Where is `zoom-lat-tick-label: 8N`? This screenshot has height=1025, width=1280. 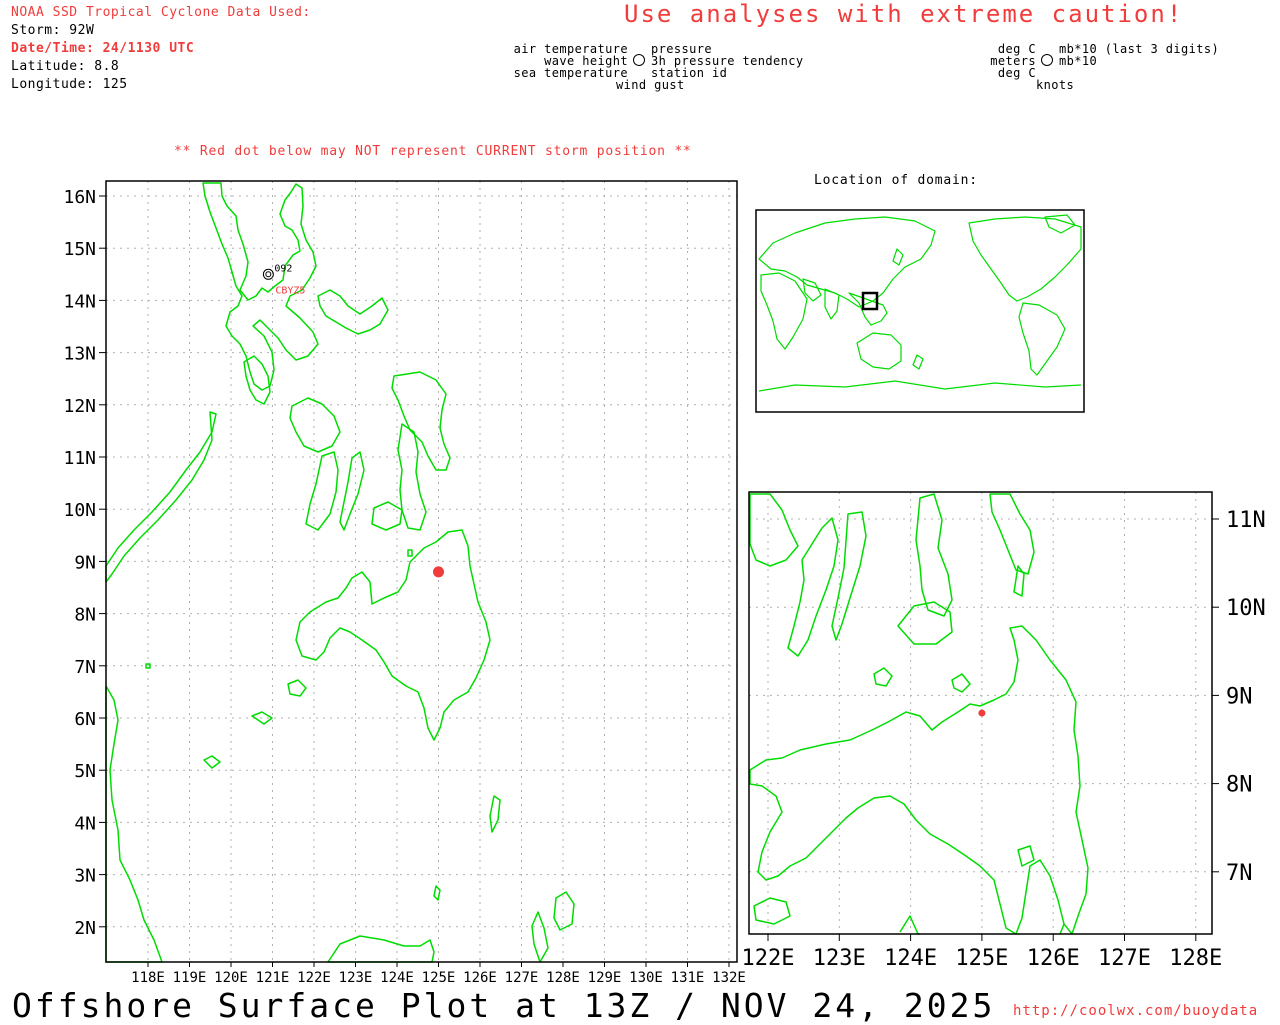 zoom-lat-tick-label: 8N is located at coordinates (1239, 785).